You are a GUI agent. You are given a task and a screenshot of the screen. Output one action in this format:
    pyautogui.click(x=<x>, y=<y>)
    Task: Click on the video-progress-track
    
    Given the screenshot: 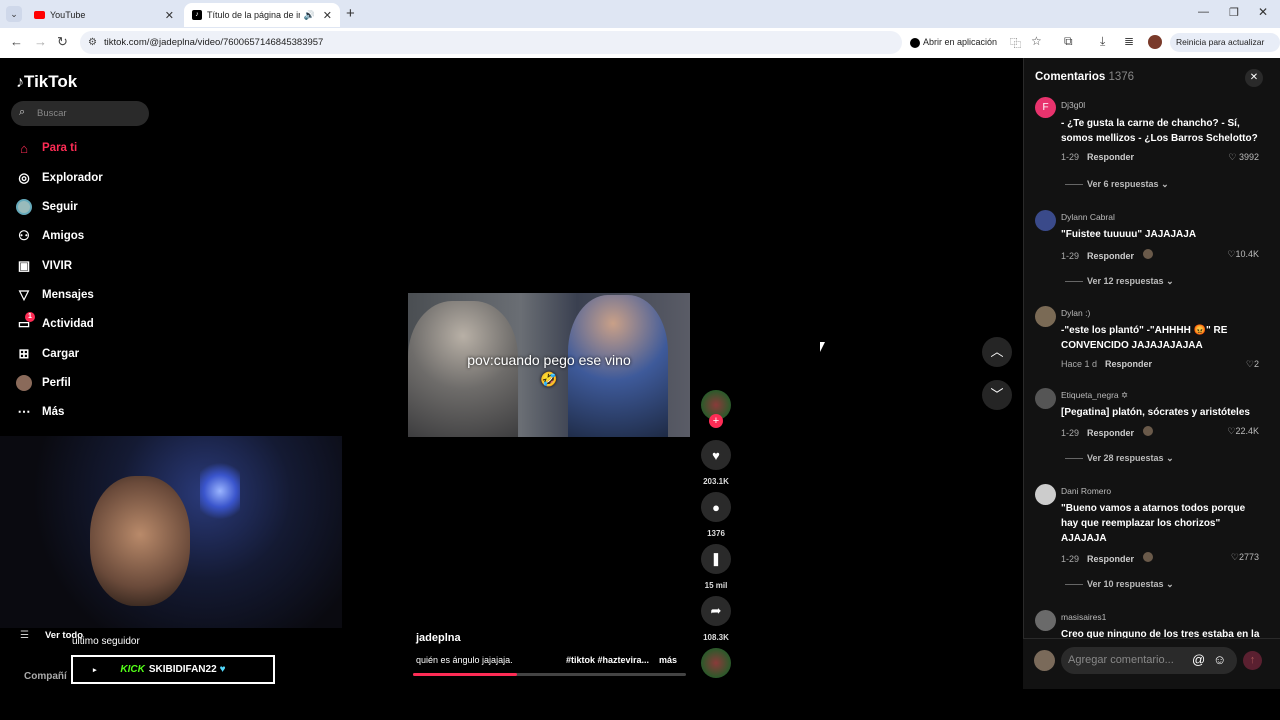 What is the action you would take?
    pyautogui.click(x=549, y=674)
    